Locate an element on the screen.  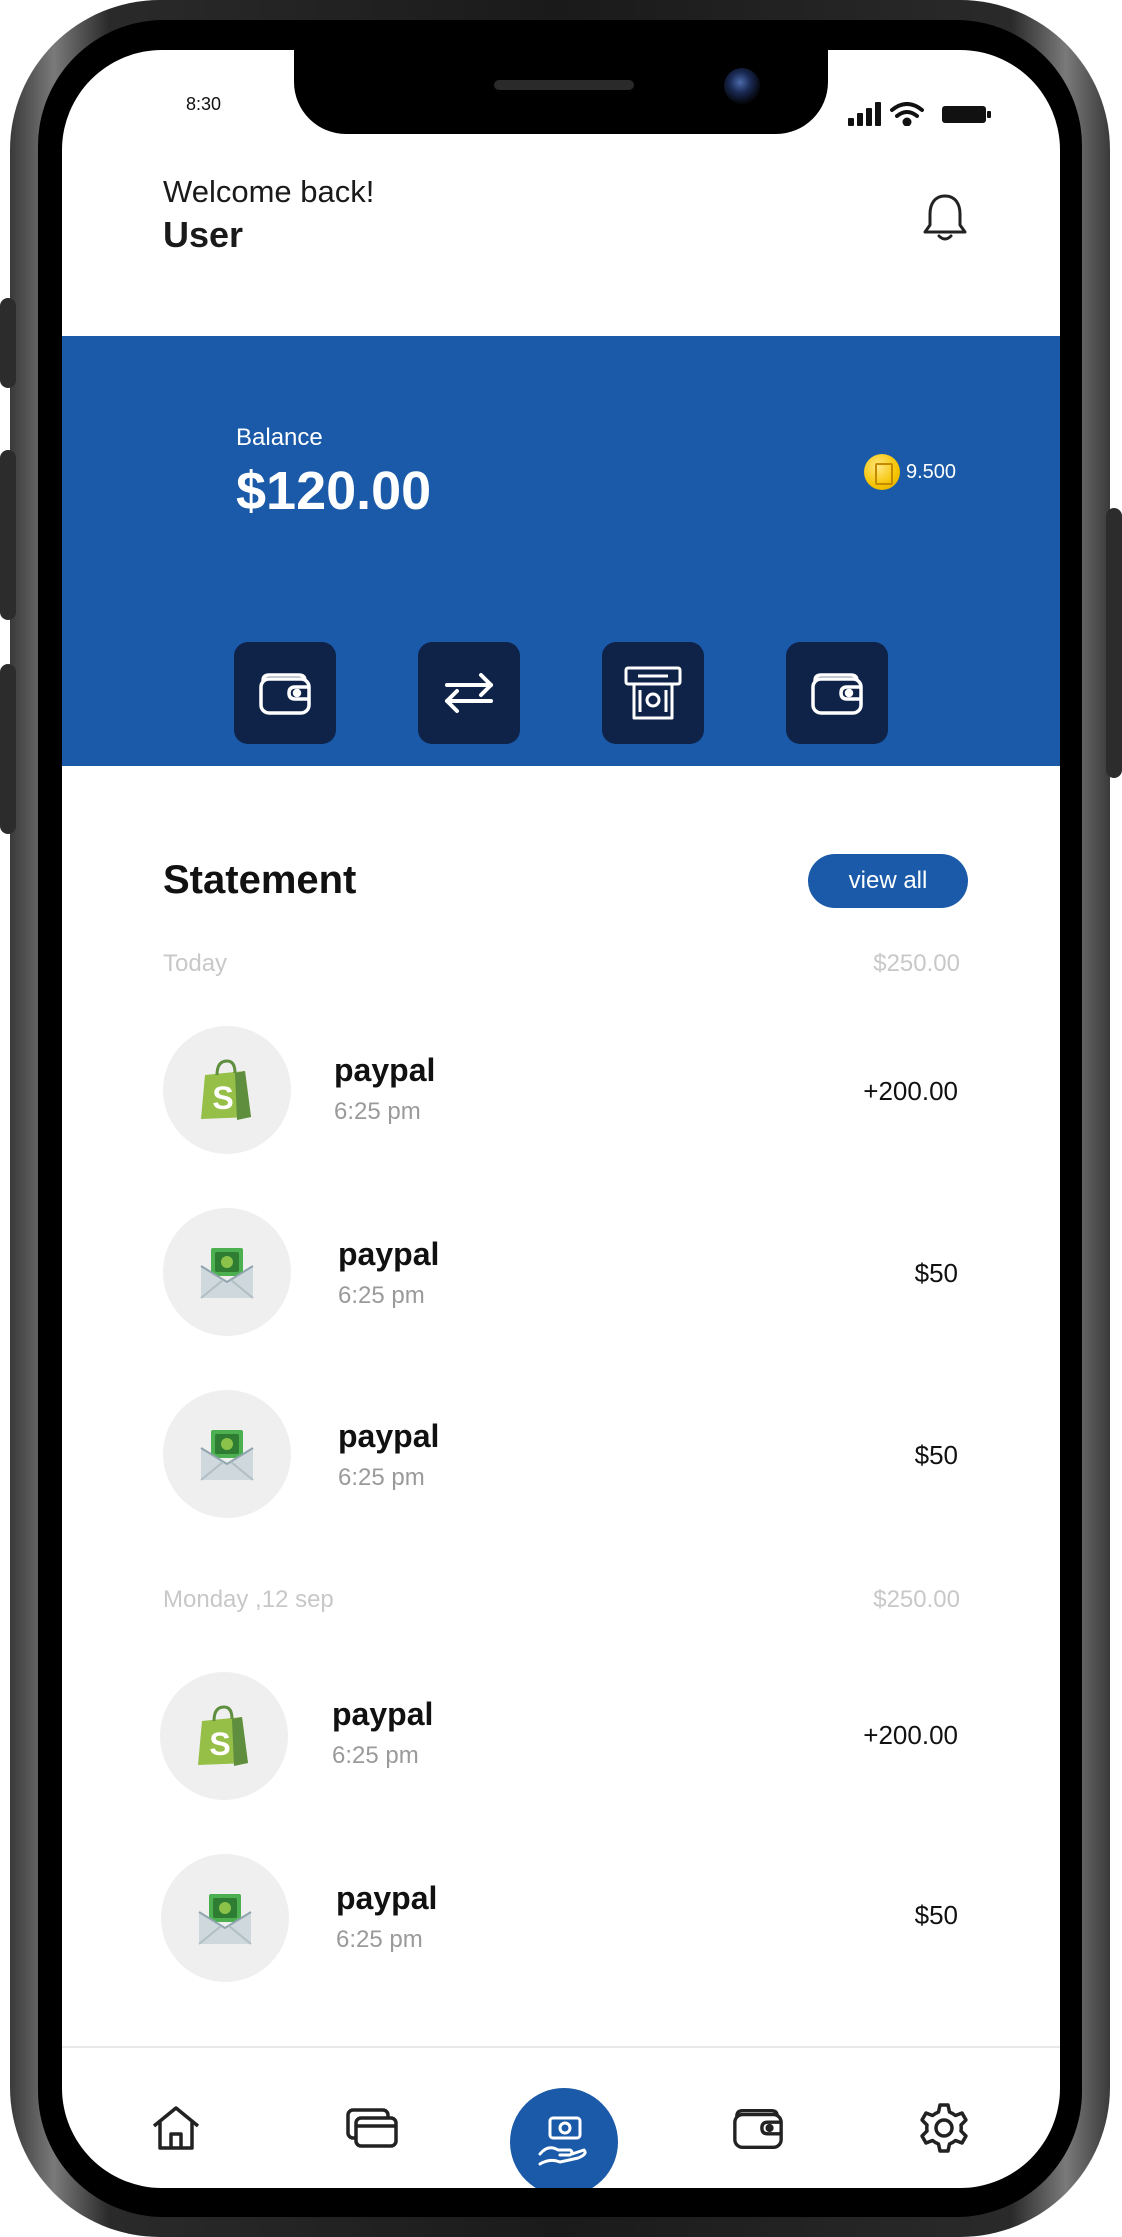
nav-settings is located at coordinates (944, 2128).